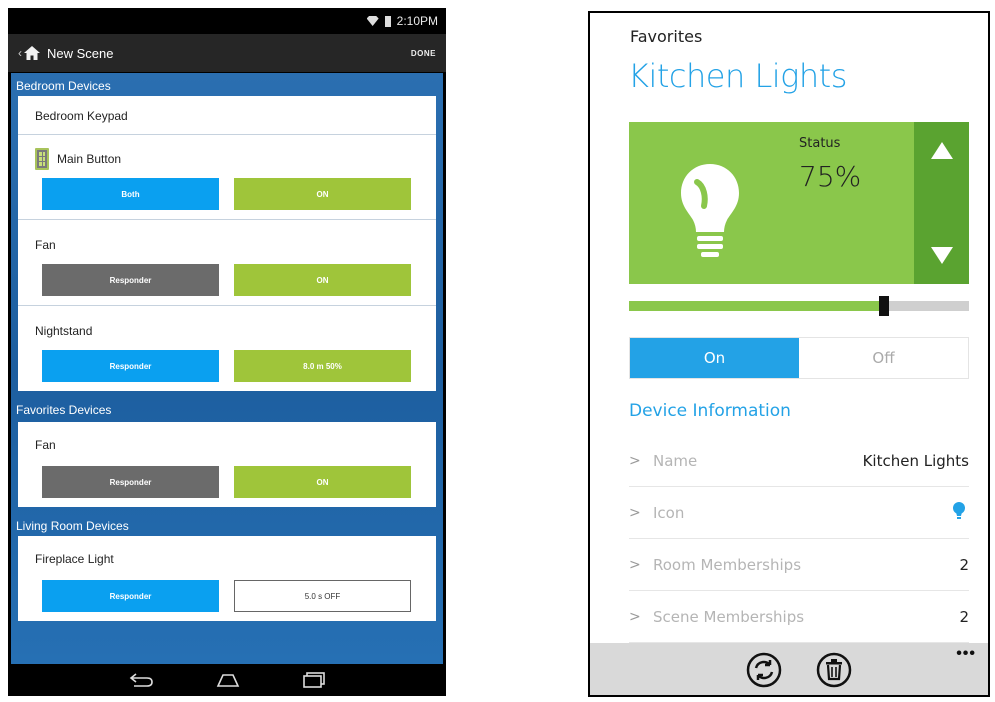  I want to click on mode-button: Both, so click(130, 194).